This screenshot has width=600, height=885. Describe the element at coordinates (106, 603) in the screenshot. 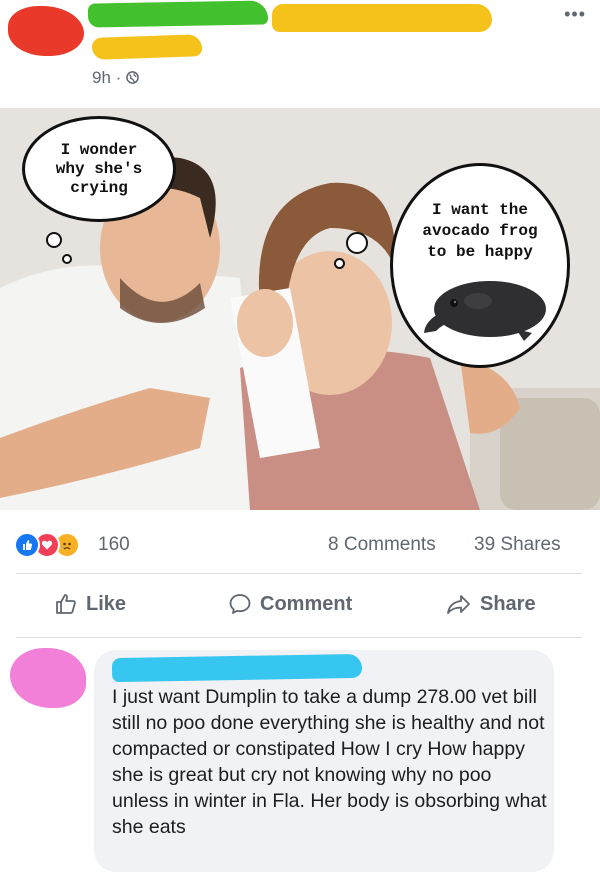

I see `like-label: Like` at that location.